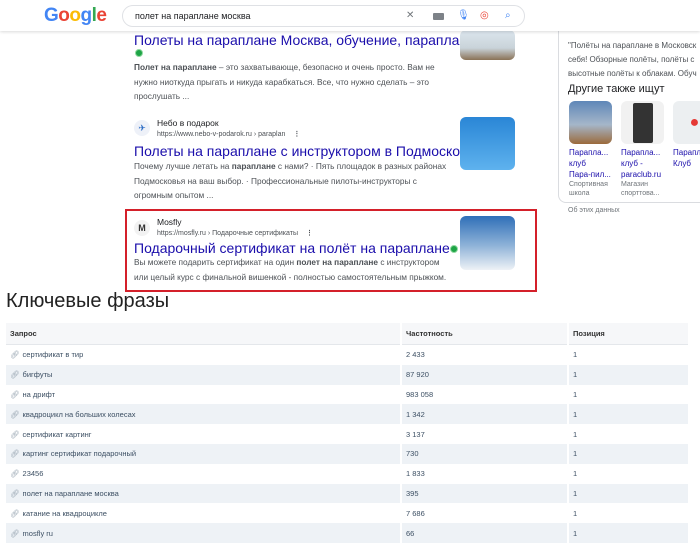 Image resolution: width=700 pixels, height=554 pixels. I want to click on about-data-link: Об этих данных, so click(594, 210).